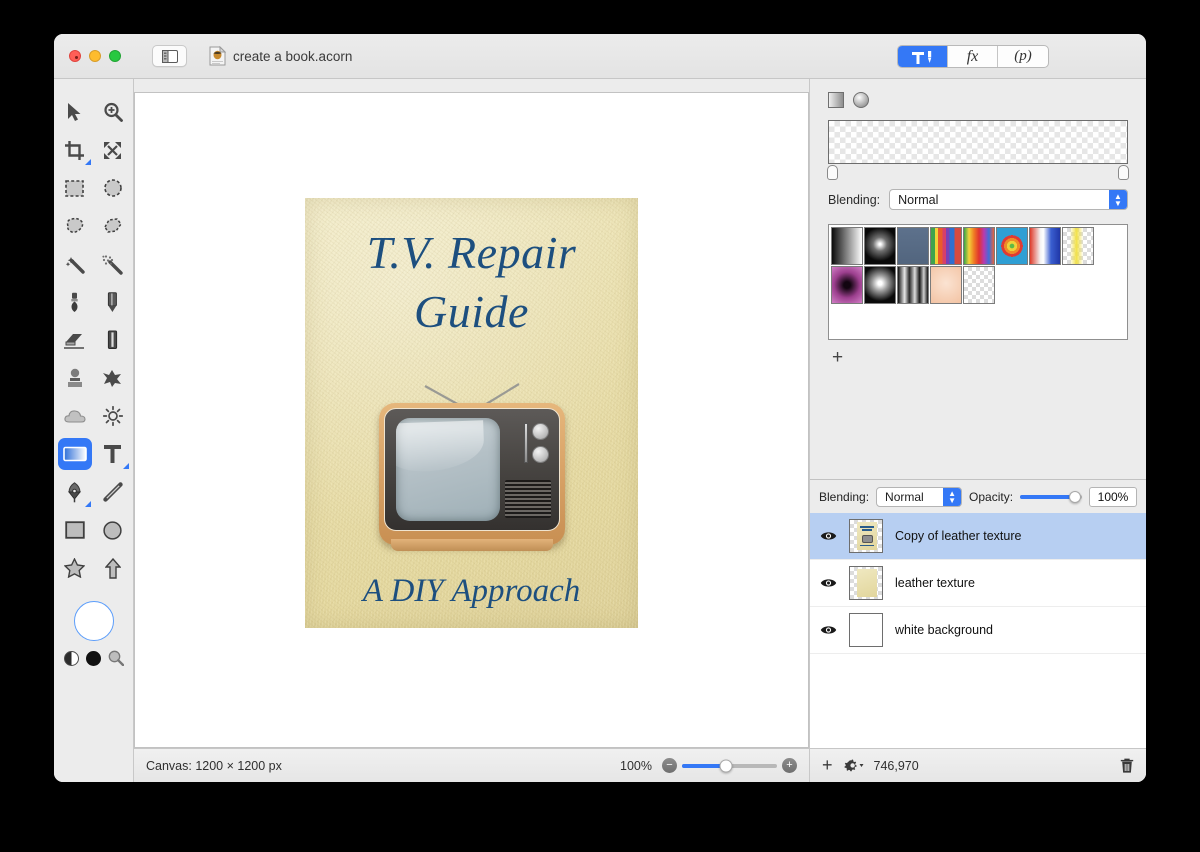 This screenshot has width=1200, height=852. I want to click on sidebar-toggle-icon, so click(169, 56).